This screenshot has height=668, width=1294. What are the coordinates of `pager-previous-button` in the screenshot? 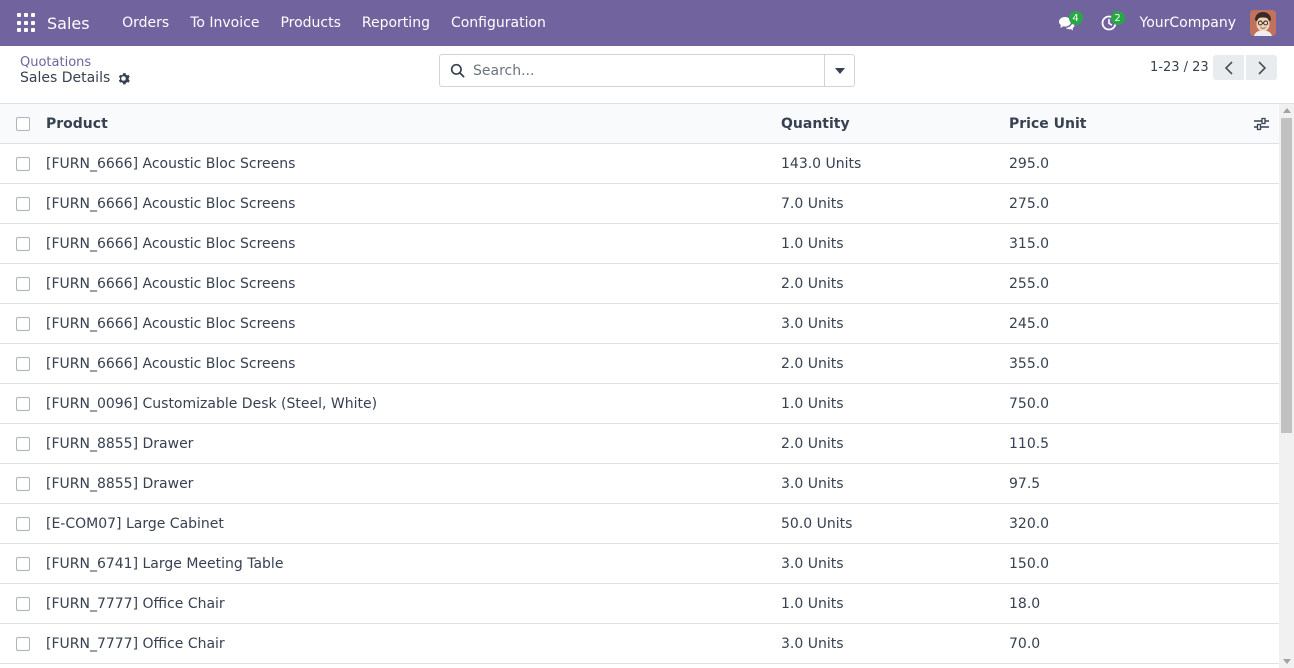 It's located at (1228, 67).